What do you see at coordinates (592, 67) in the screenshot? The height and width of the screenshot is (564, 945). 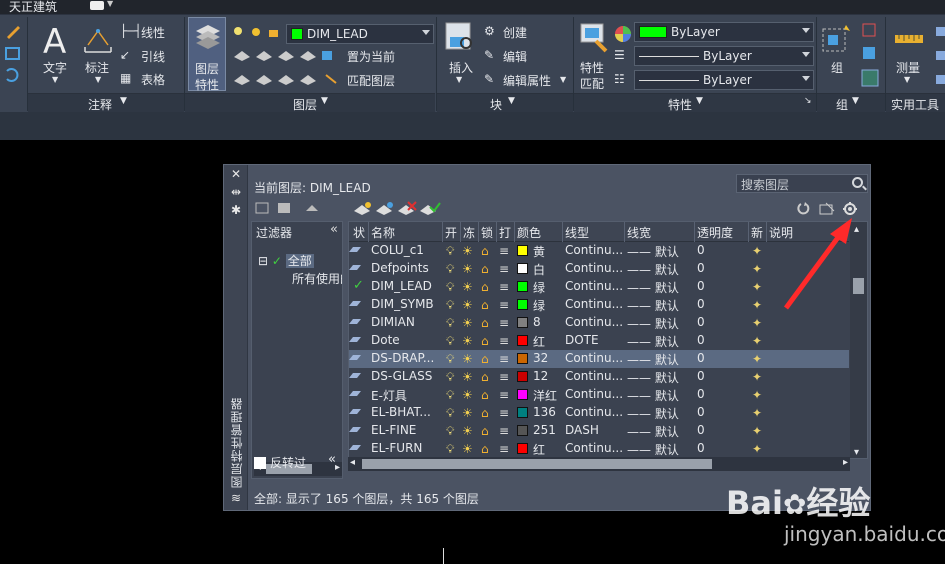 I see `match-label-1: 特性` at bounding box center [592, 67].